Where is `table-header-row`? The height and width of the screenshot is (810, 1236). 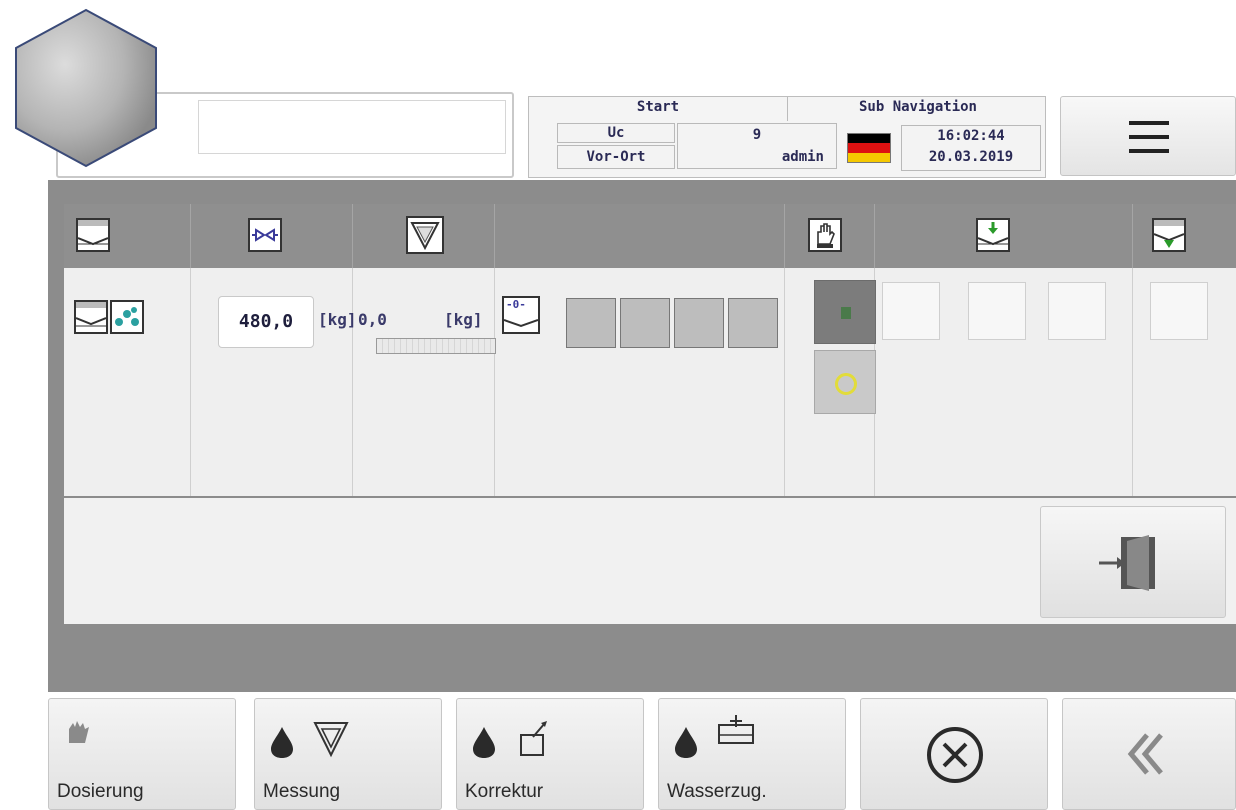 table-header-row is located at coordinates (650, 236).